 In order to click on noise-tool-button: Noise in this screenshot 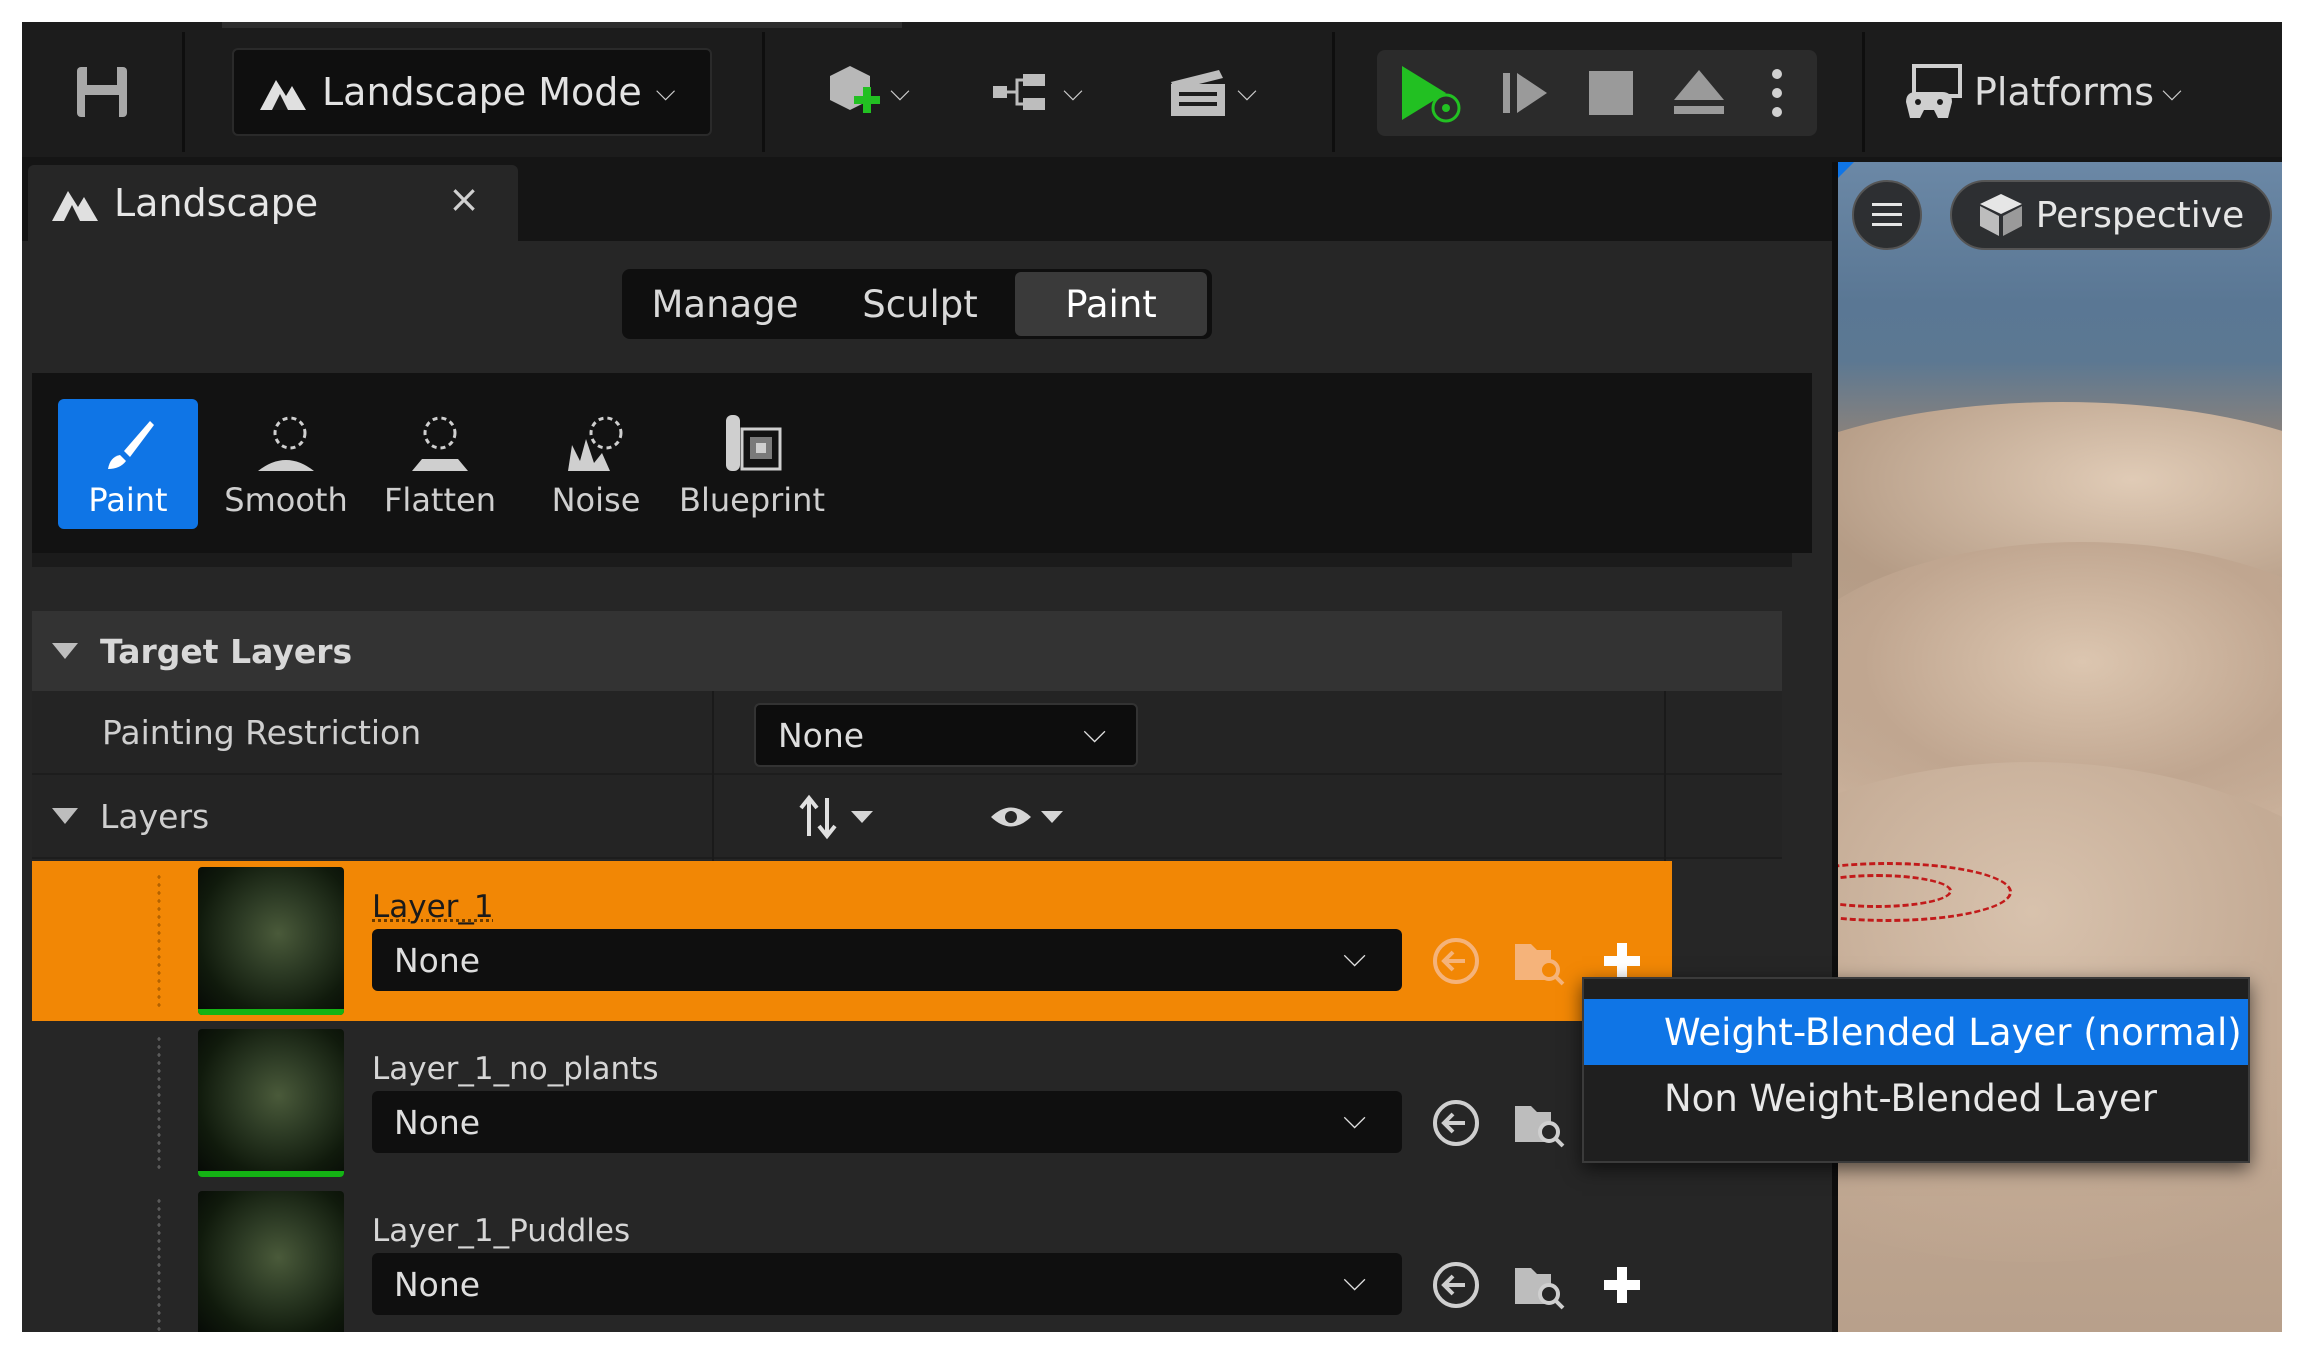, I will do `click(596, 464)`.